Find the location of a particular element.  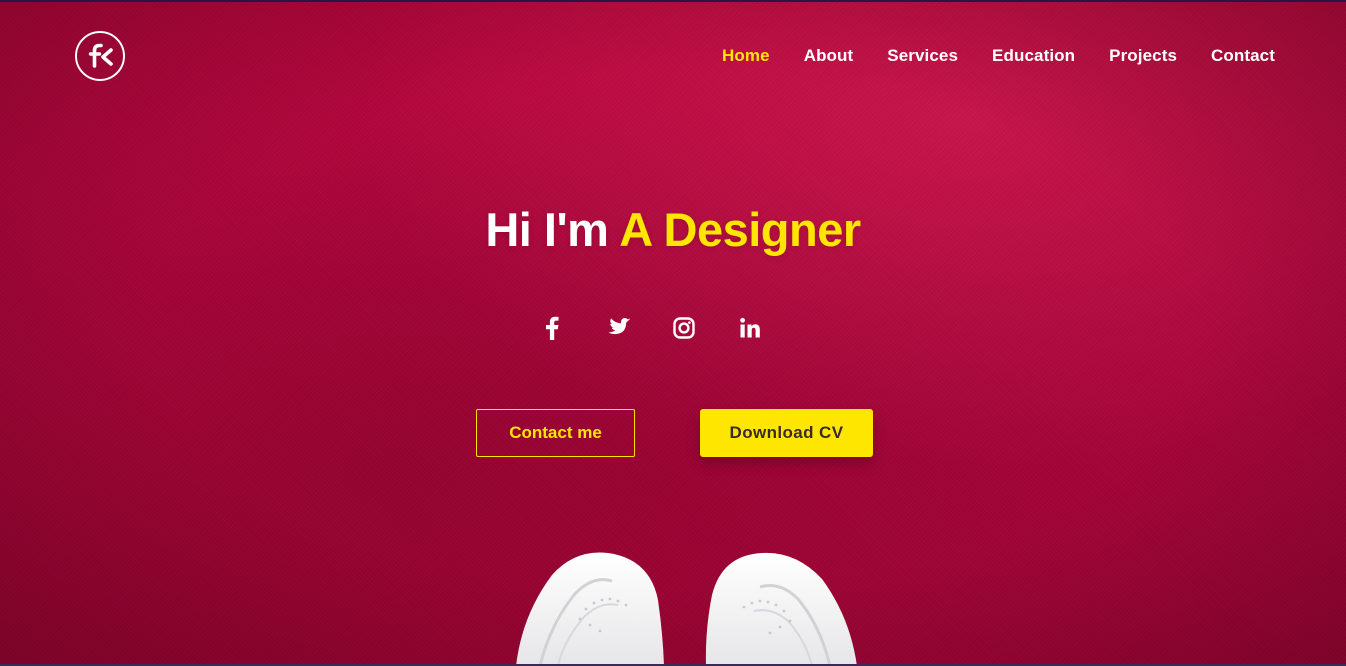

twitter-icon is located at coordinates (618, 328).